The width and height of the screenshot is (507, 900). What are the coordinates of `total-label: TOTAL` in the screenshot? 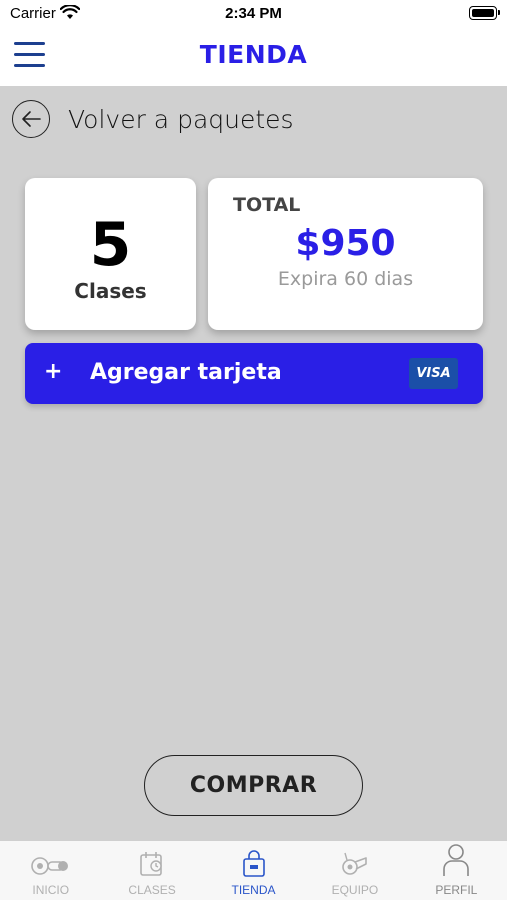 It's located at (267, 205).